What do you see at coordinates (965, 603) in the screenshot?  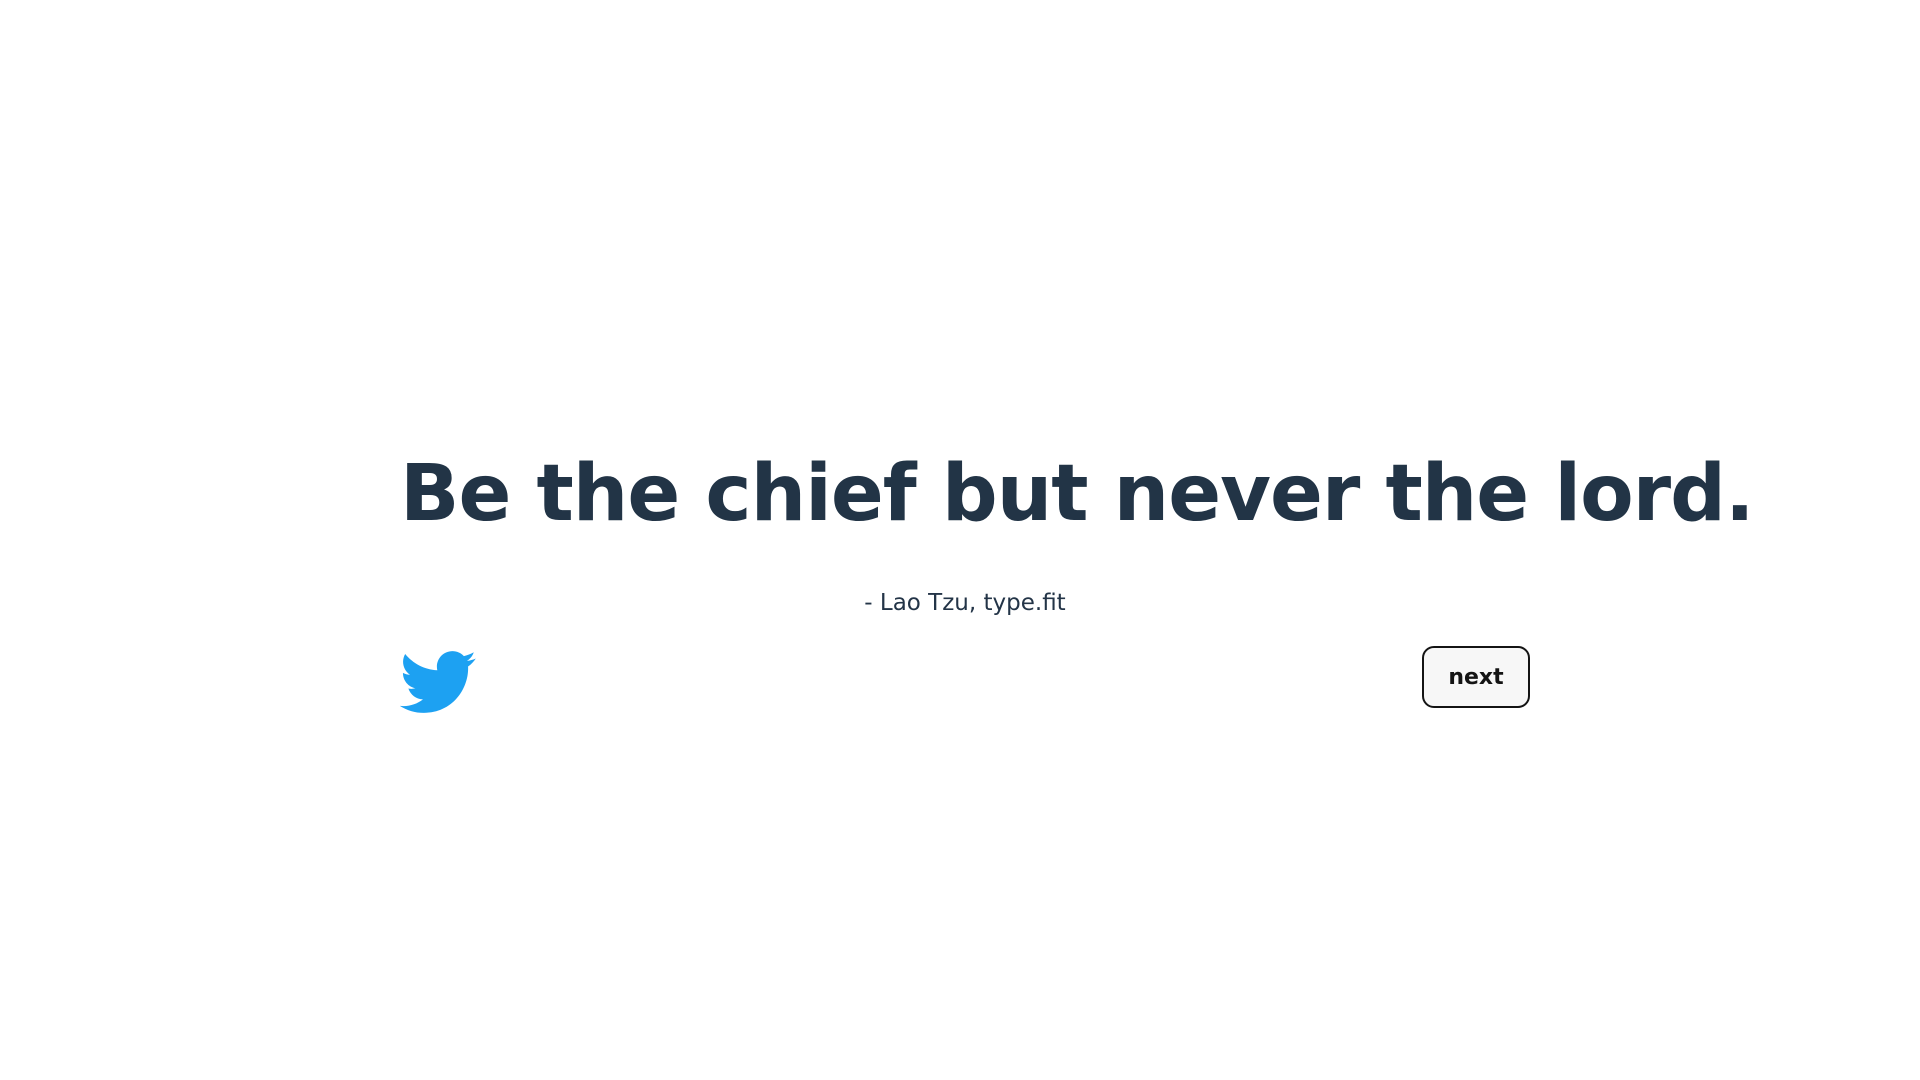 I see `quote-author: - Lao Tzu, type.fit` at bounding box center [965, 603].